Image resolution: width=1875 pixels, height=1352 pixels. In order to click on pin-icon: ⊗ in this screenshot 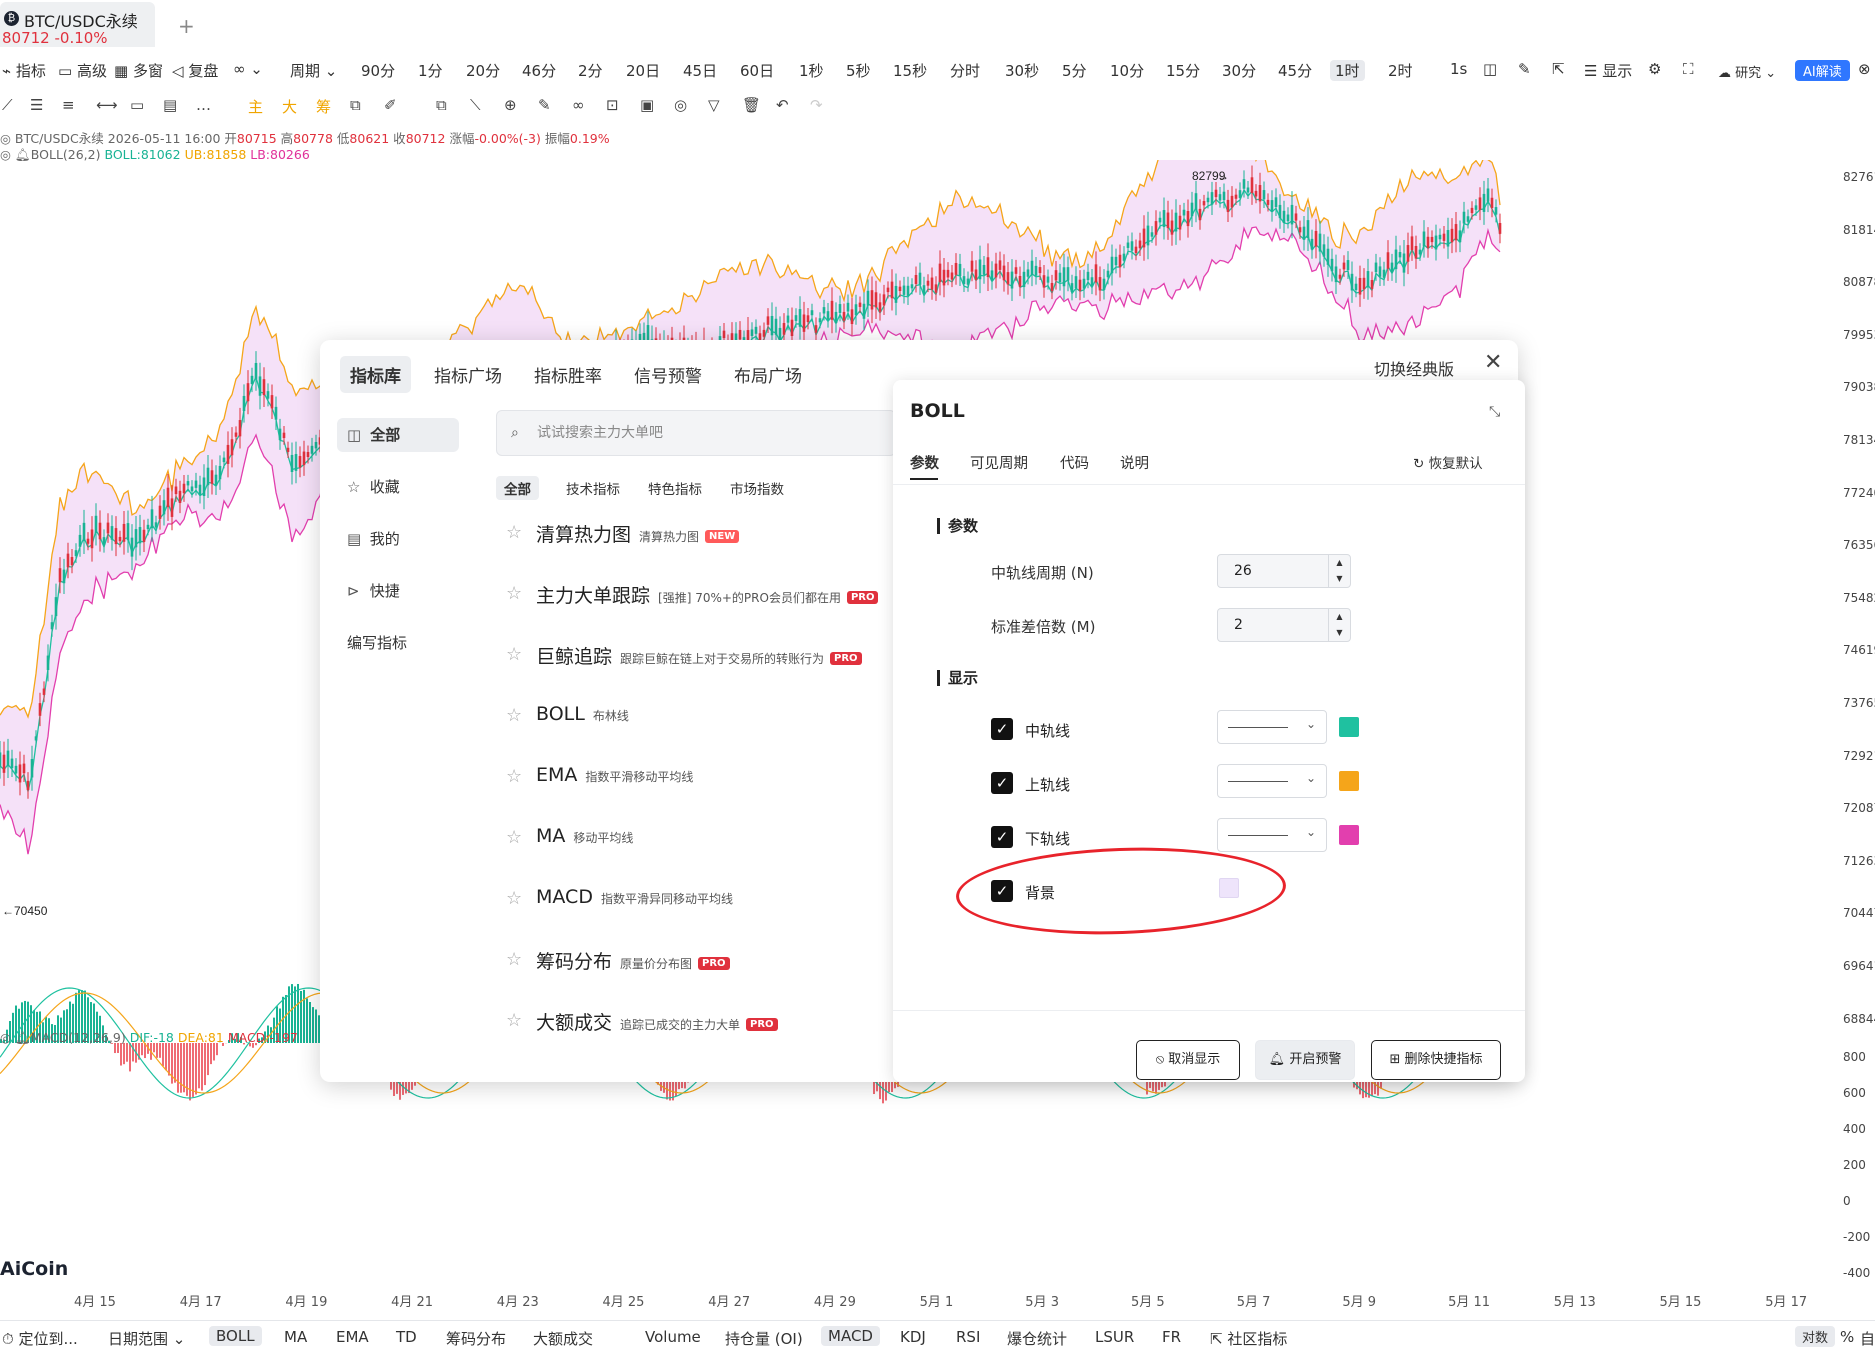, I will do `click(1864, 69)`.